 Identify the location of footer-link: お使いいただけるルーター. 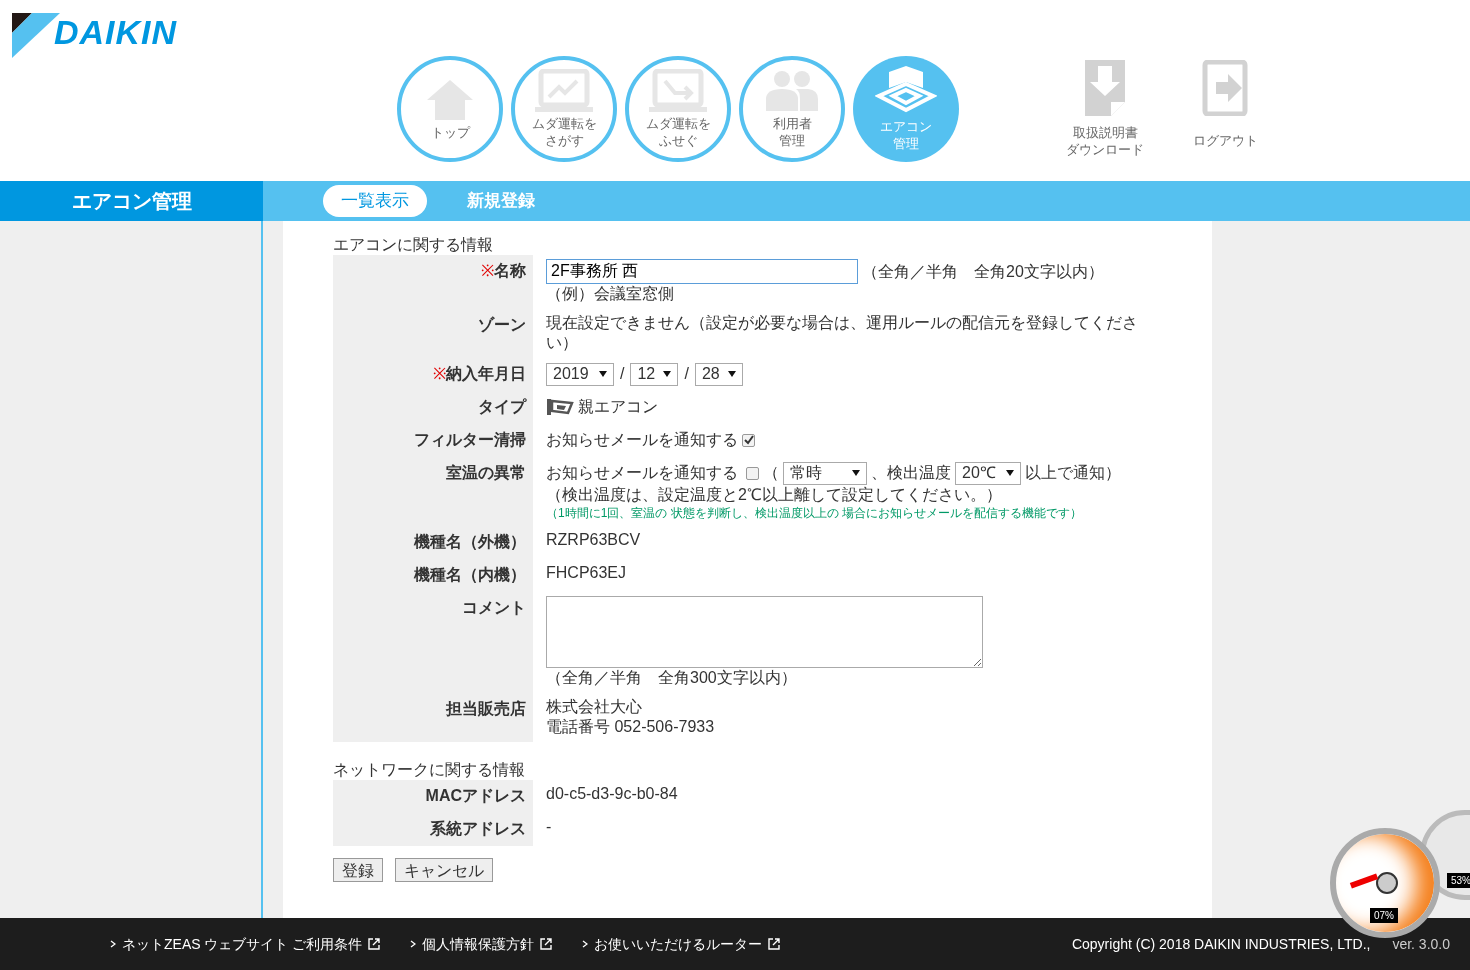
(681, 944).